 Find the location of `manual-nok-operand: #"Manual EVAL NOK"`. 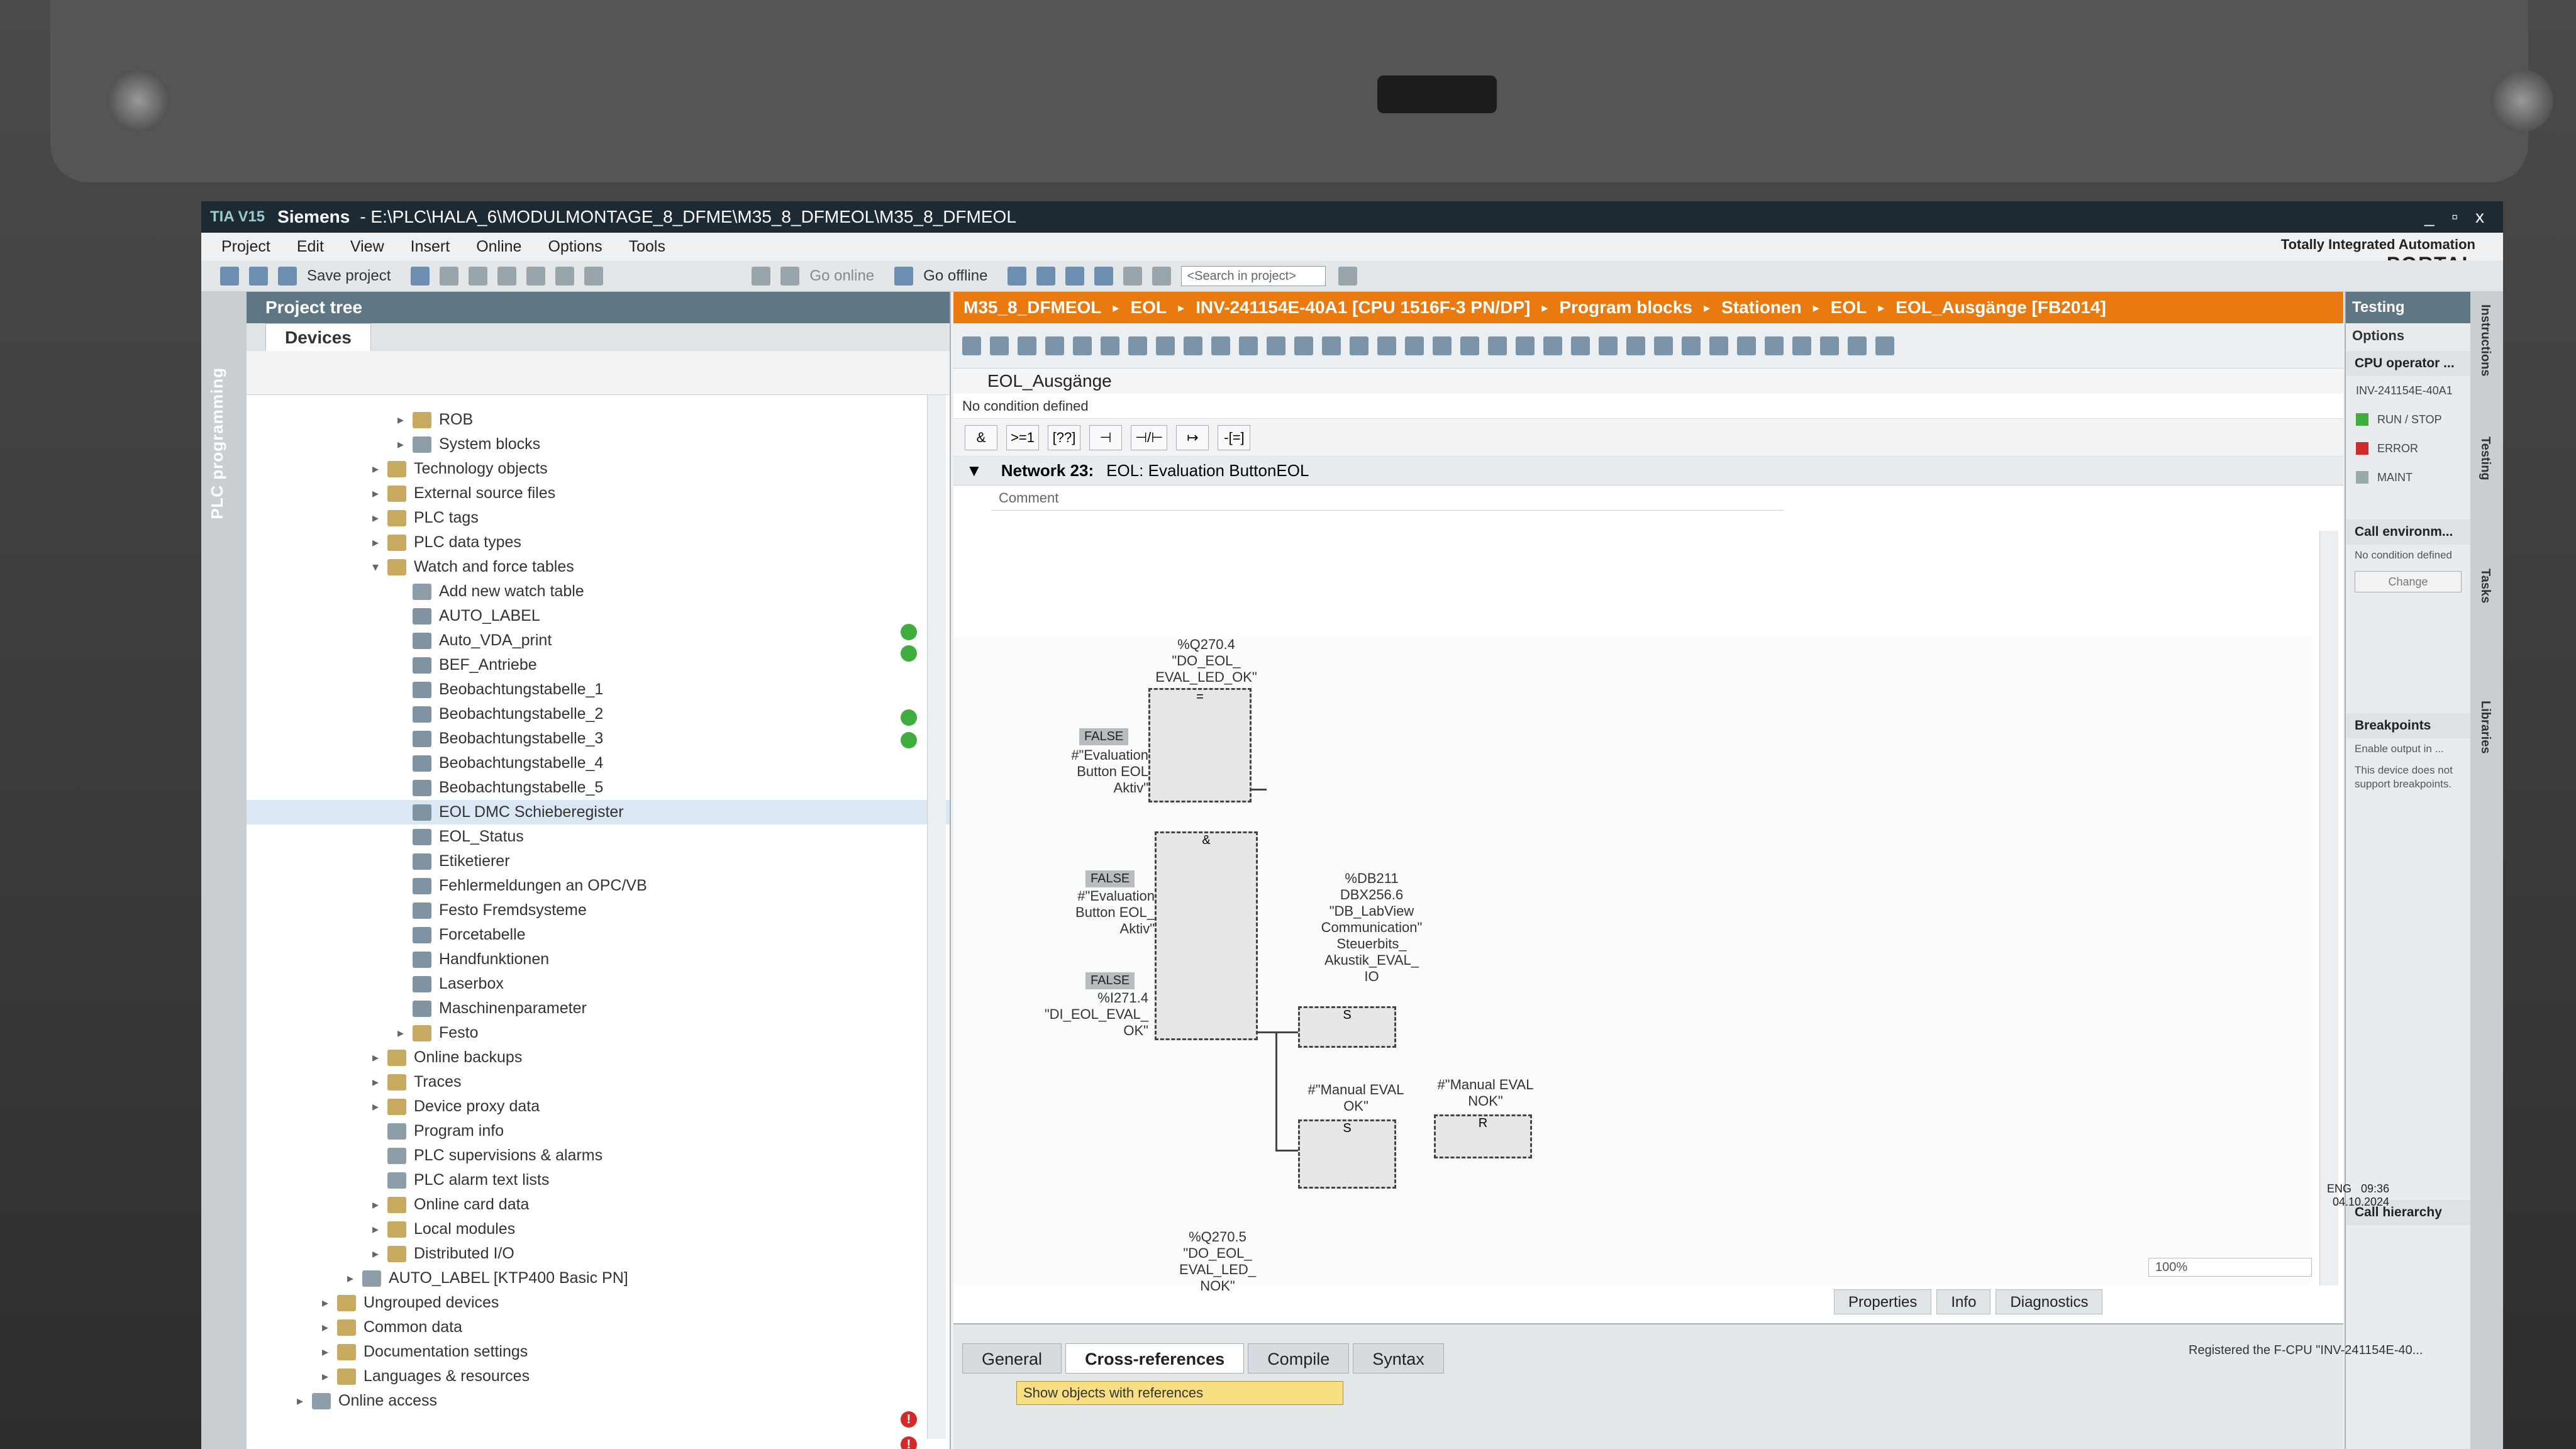

manual-nok-operand: #"Manual EVAL NOK" is located at coordinates (1485, 1093).